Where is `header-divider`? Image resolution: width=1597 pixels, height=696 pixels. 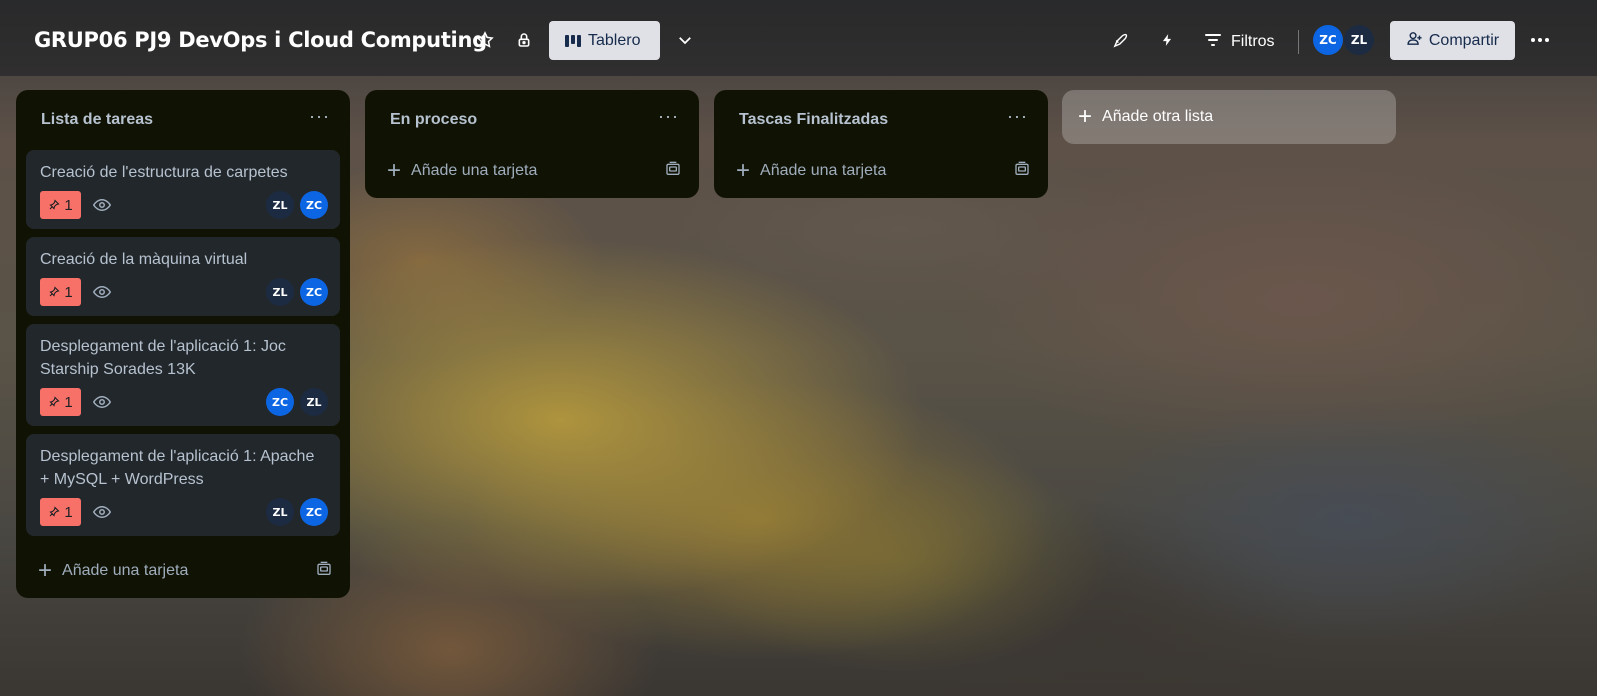
header-divider is located at coordinates (1298, 42).